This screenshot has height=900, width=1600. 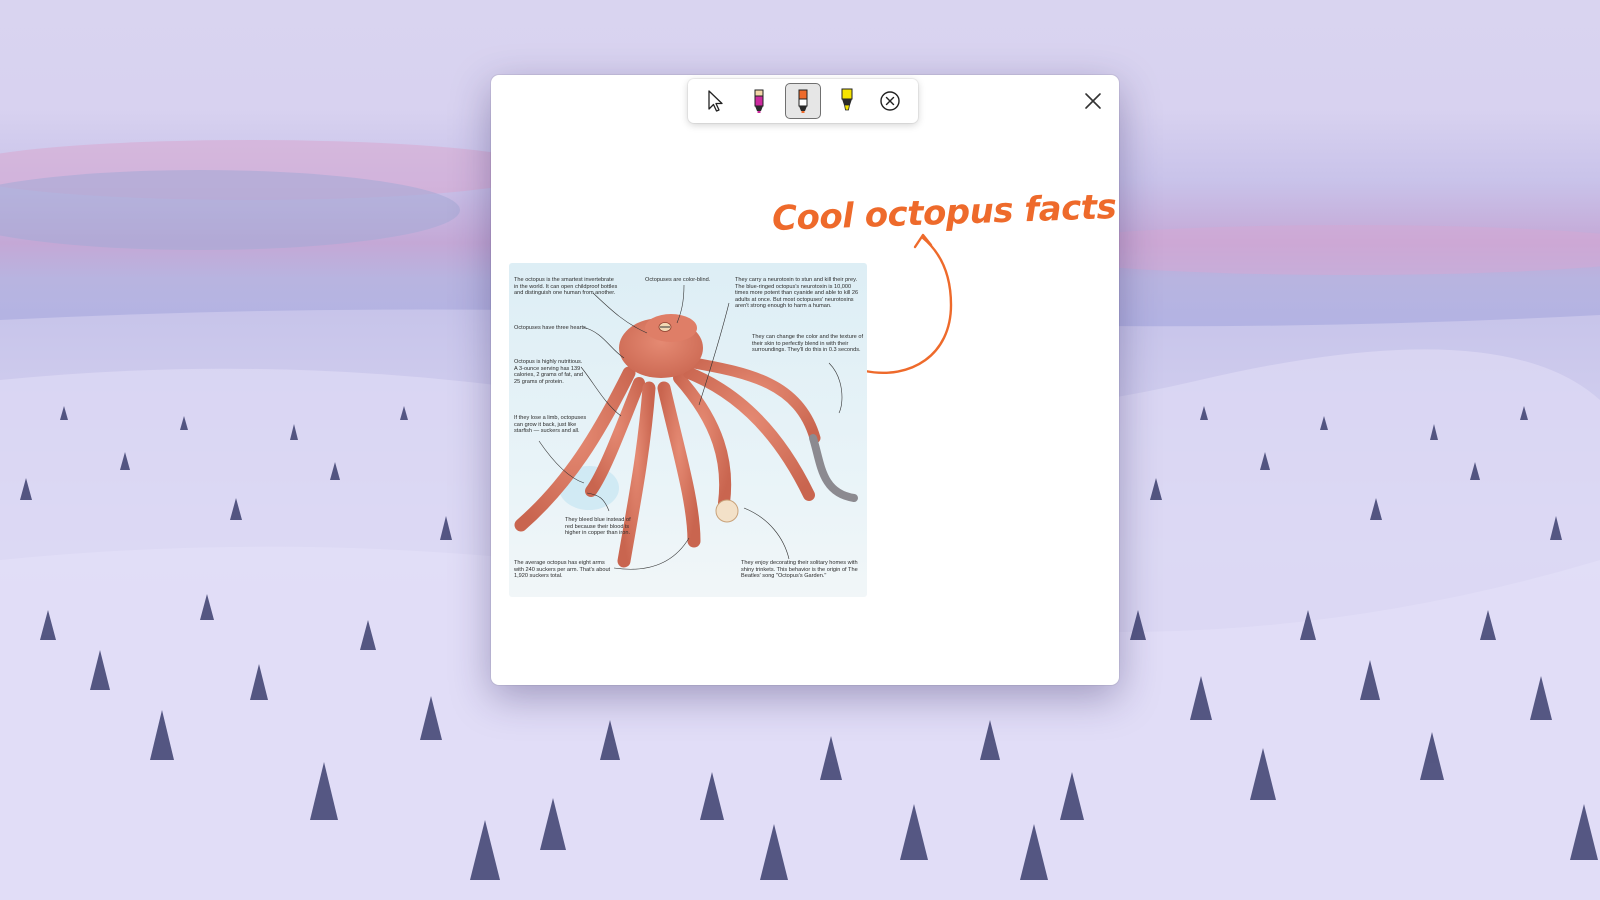 I want to click on select-tool, so click(x=716, y=101).